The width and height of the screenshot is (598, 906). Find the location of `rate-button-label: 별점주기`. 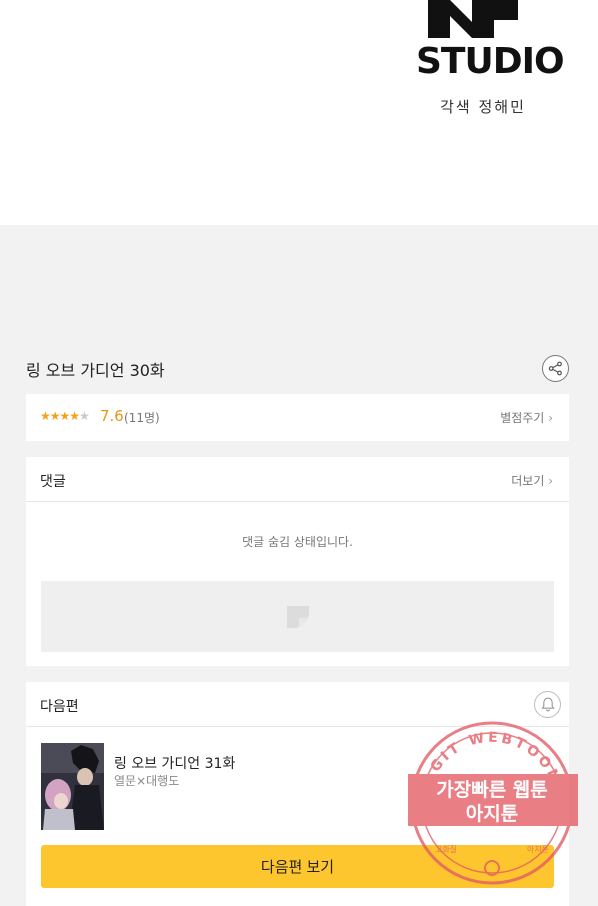

rate-button-label: 별점주기 is located at coordinates (522, 418).